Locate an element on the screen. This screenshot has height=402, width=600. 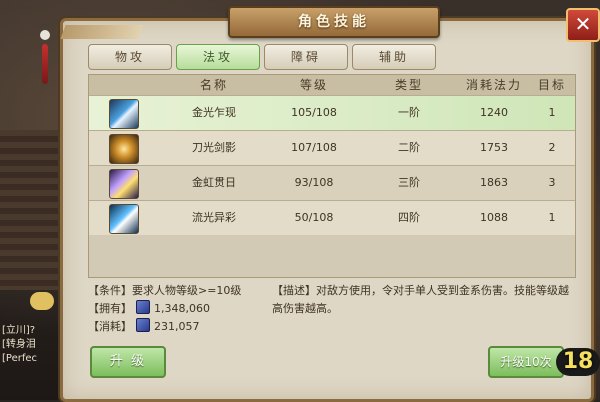
chat-bubble-icon is located at coordinates (42, 301).